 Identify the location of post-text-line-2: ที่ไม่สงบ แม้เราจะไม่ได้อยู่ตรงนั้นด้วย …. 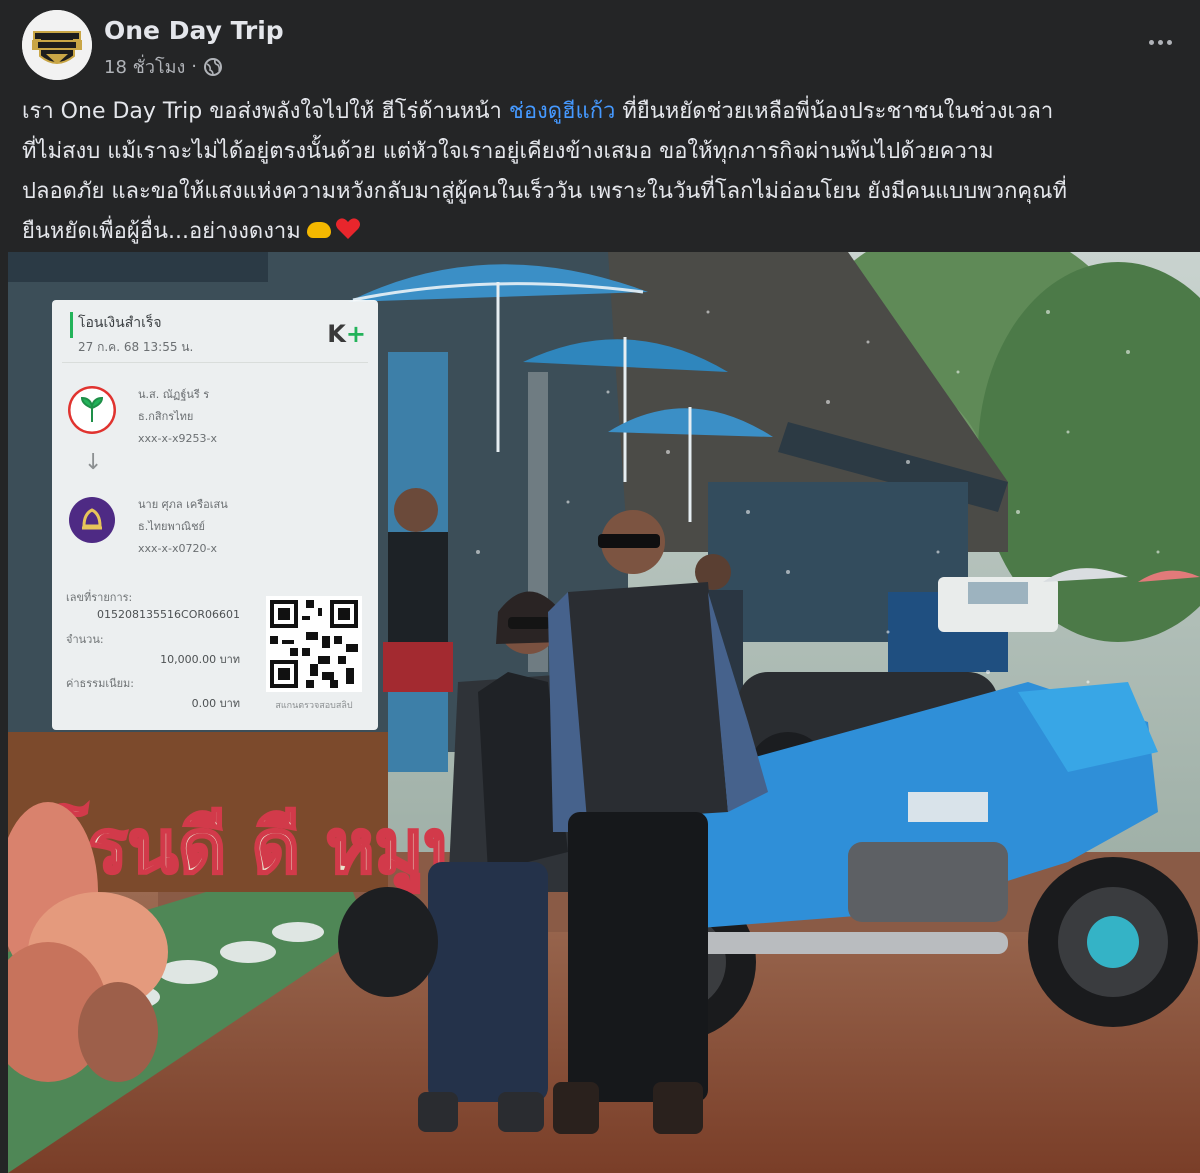
(508, 151).